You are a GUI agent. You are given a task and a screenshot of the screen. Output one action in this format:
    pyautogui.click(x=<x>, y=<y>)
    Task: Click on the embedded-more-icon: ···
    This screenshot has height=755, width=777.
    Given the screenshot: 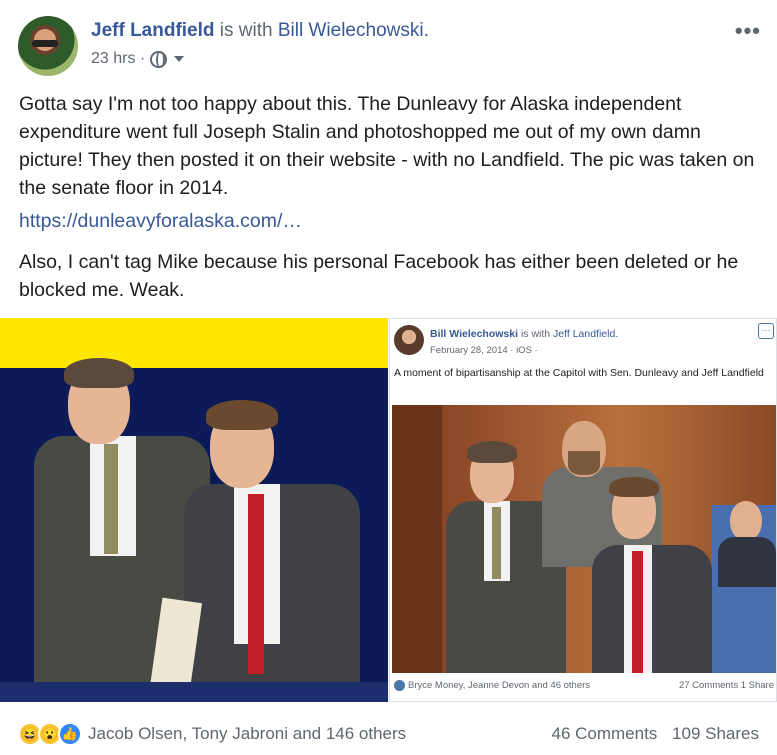 What is the action you would take?
    pyautogui.click(x=766, y=331)
    